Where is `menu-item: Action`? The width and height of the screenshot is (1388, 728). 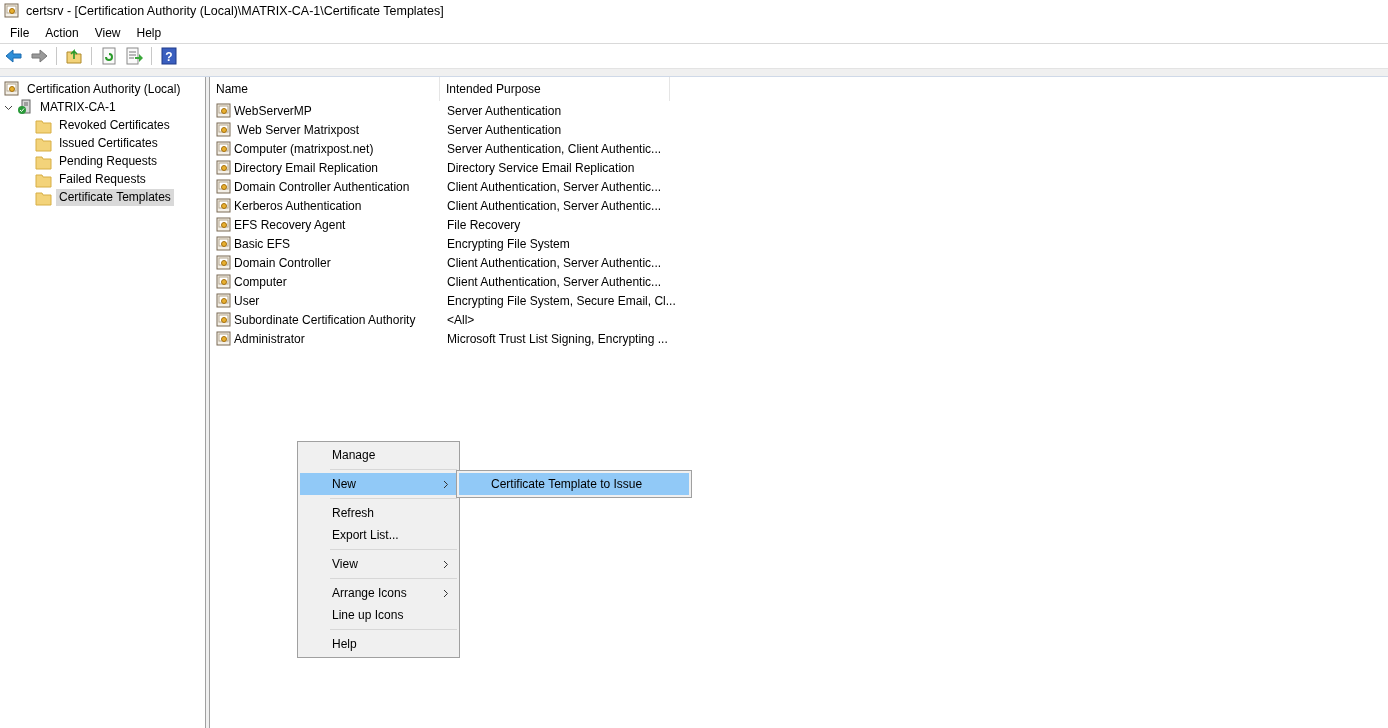
menu-item: Action is located at coordinates (62, 32).